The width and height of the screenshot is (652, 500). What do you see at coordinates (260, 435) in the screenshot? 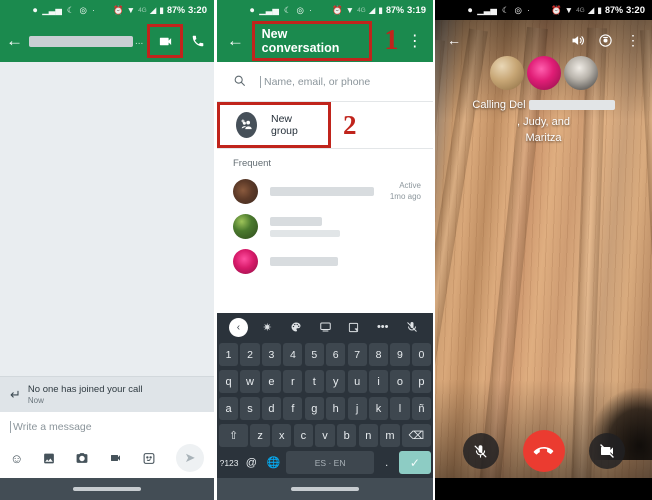
I see `key: z` at bounding box center [260, 435].